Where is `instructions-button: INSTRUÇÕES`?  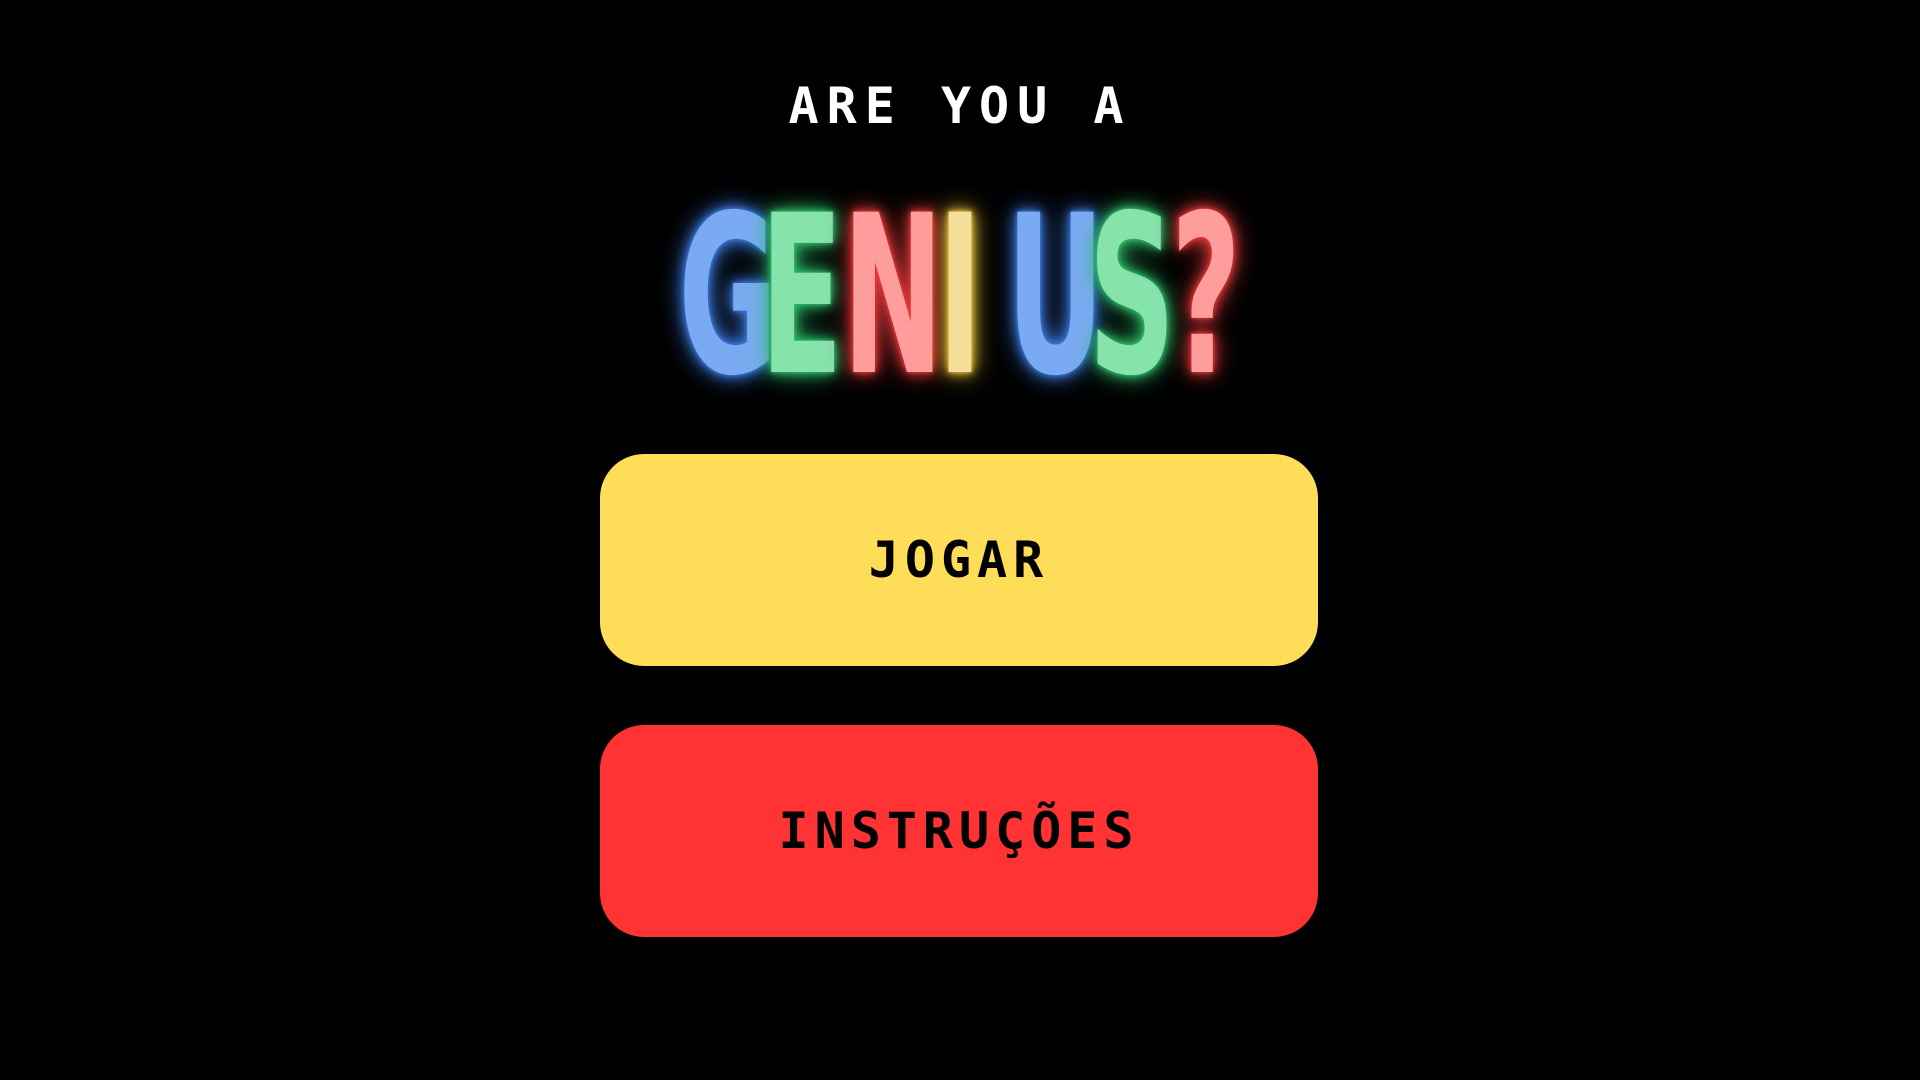 instructions-button: INSTRUÇÕES is located at coordinates (959, 831).